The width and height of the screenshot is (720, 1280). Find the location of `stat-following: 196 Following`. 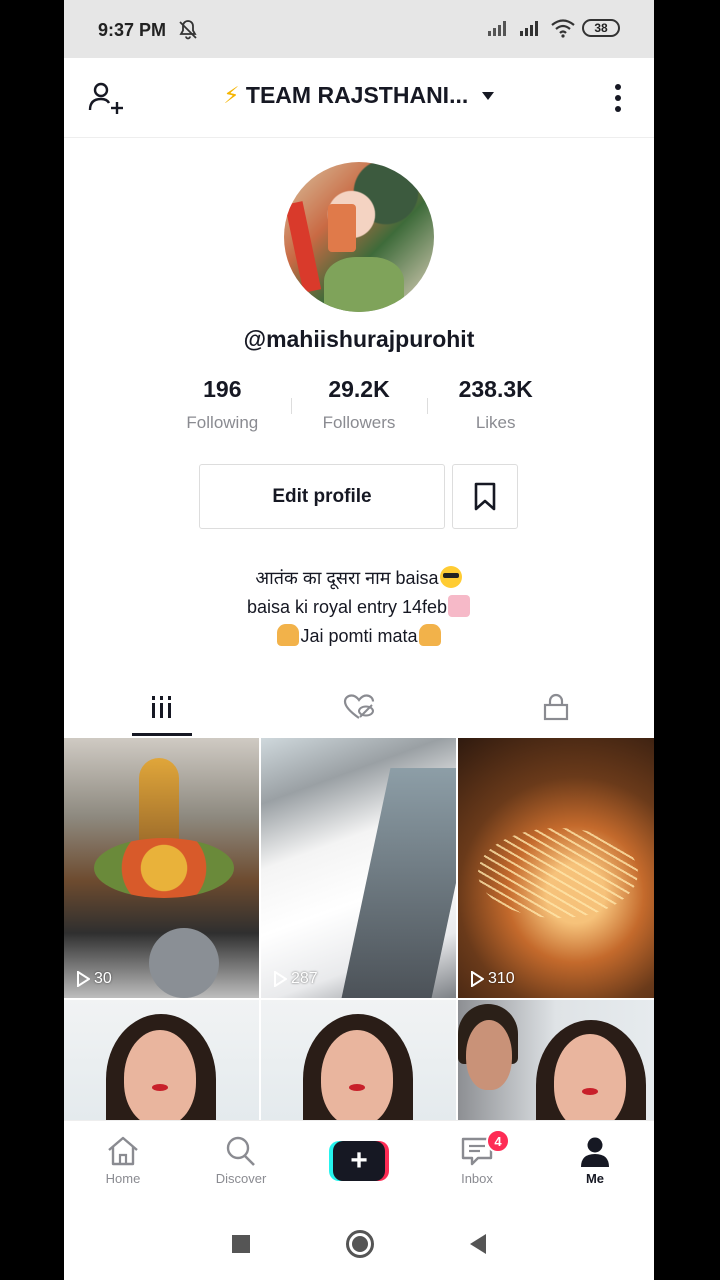

stat-following: 196 Following is located at coordinates (222, 407).